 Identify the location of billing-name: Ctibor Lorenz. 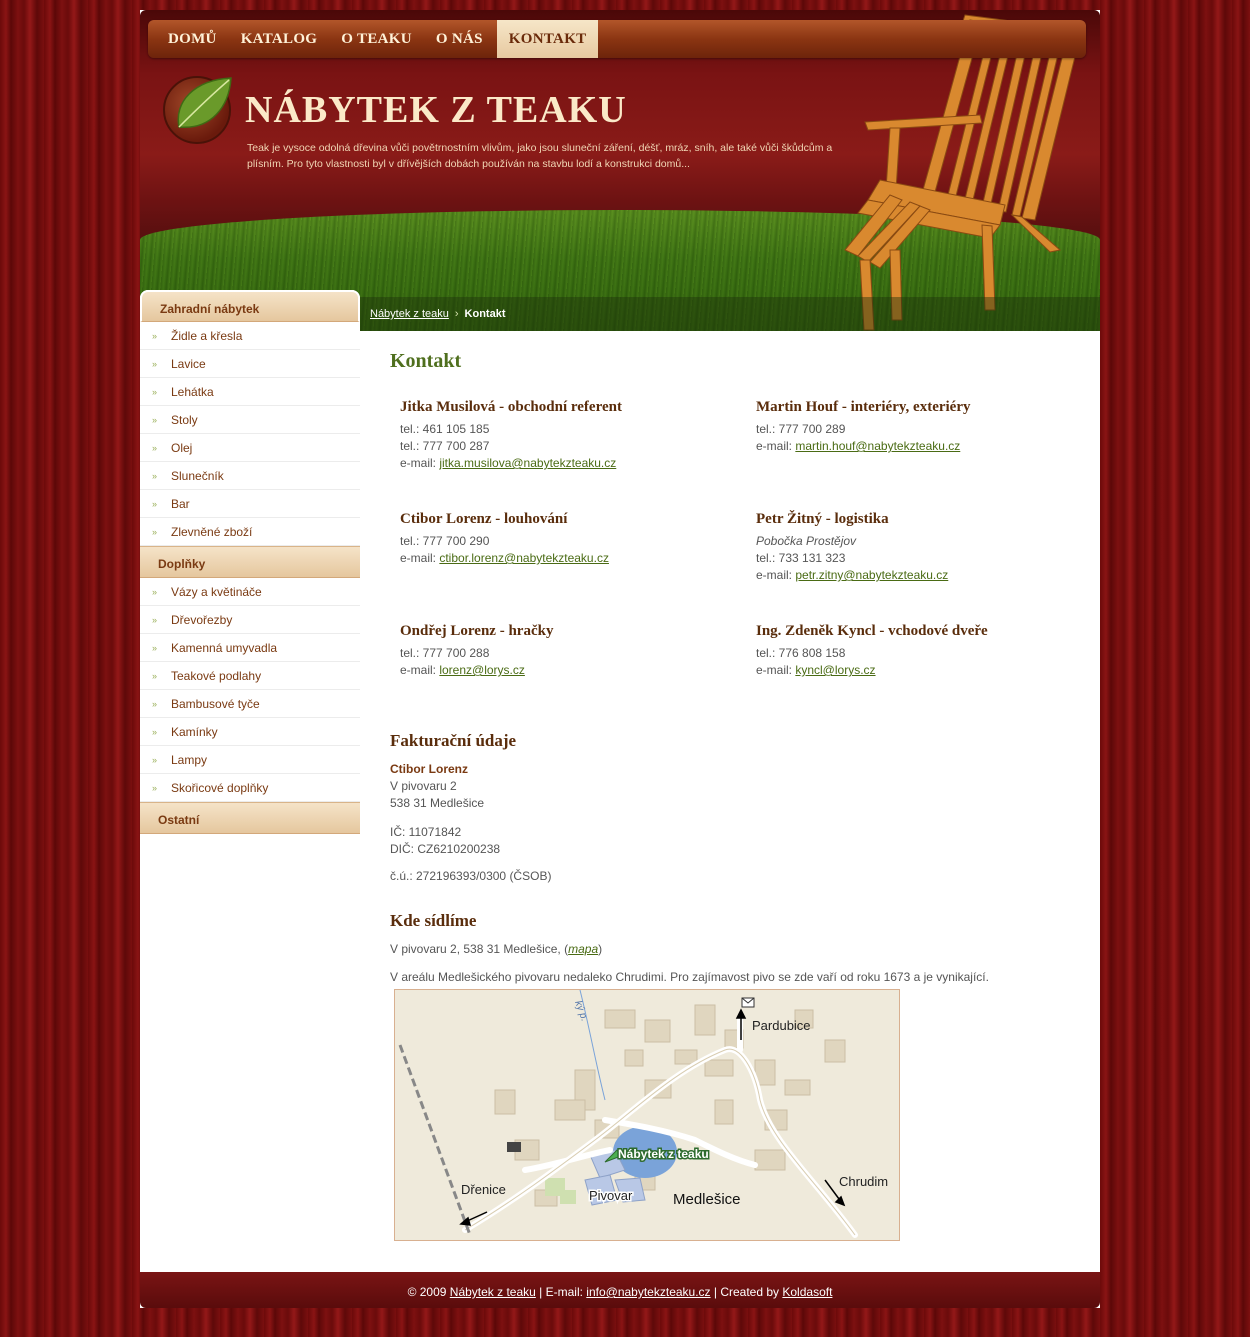
(429, 769).